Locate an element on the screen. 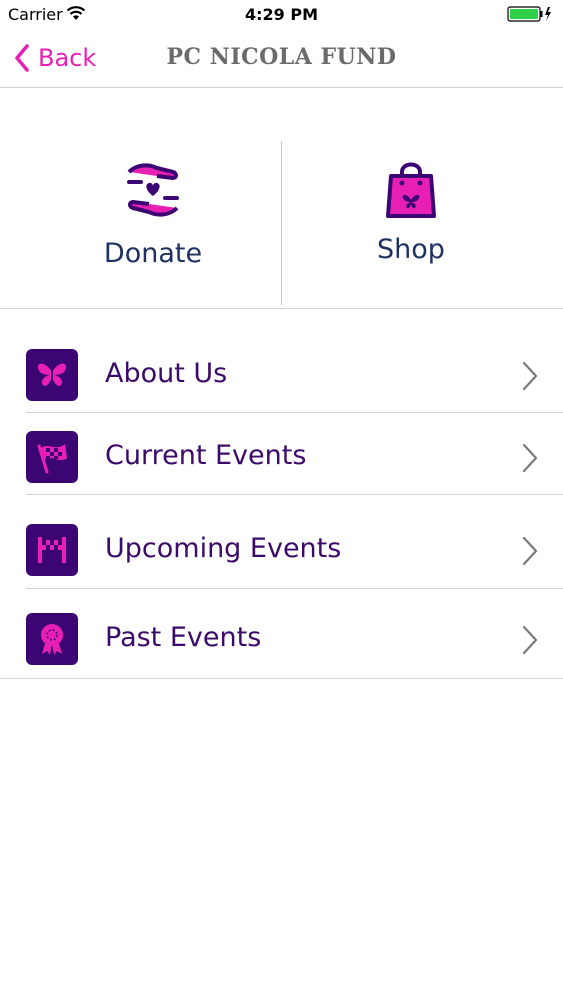  donate-hands-icon is located at coordinates (153, 190).